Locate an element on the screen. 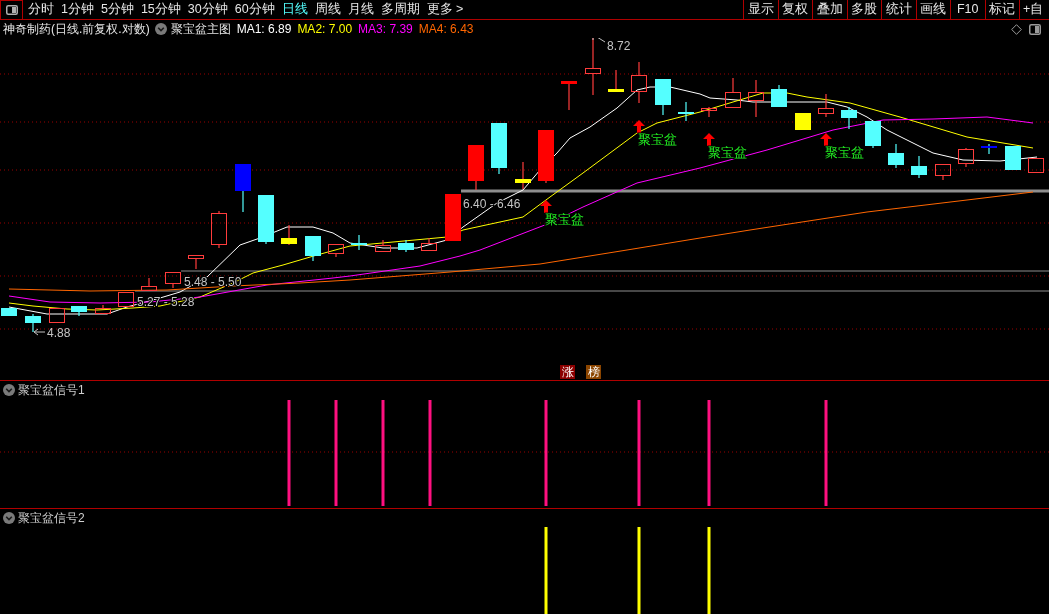  period-tab: 1分钟 is located at coordinates (77, 9).